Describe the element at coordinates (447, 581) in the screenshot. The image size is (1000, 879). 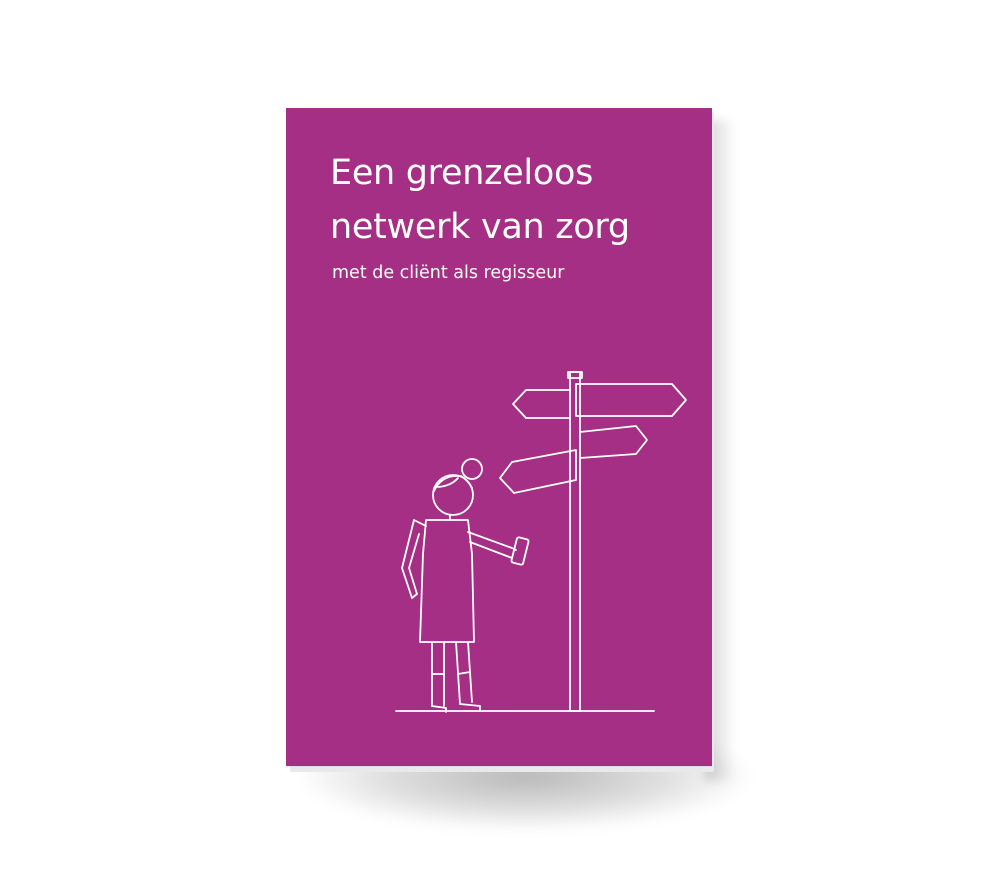
I see `dress` at that location.